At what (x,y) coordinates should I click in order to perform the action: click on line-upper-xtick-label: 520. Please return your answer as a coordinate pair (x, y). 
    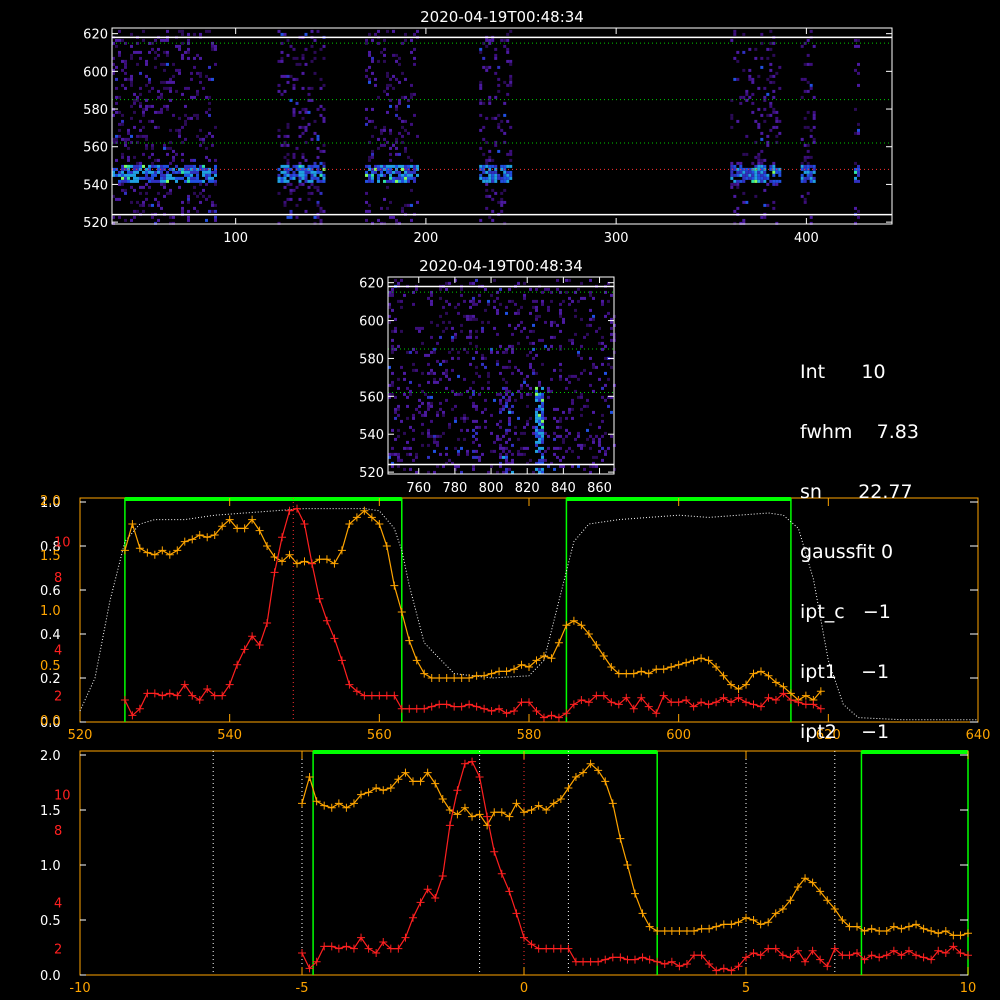
    Looking at the image, I should click on (80, 735).